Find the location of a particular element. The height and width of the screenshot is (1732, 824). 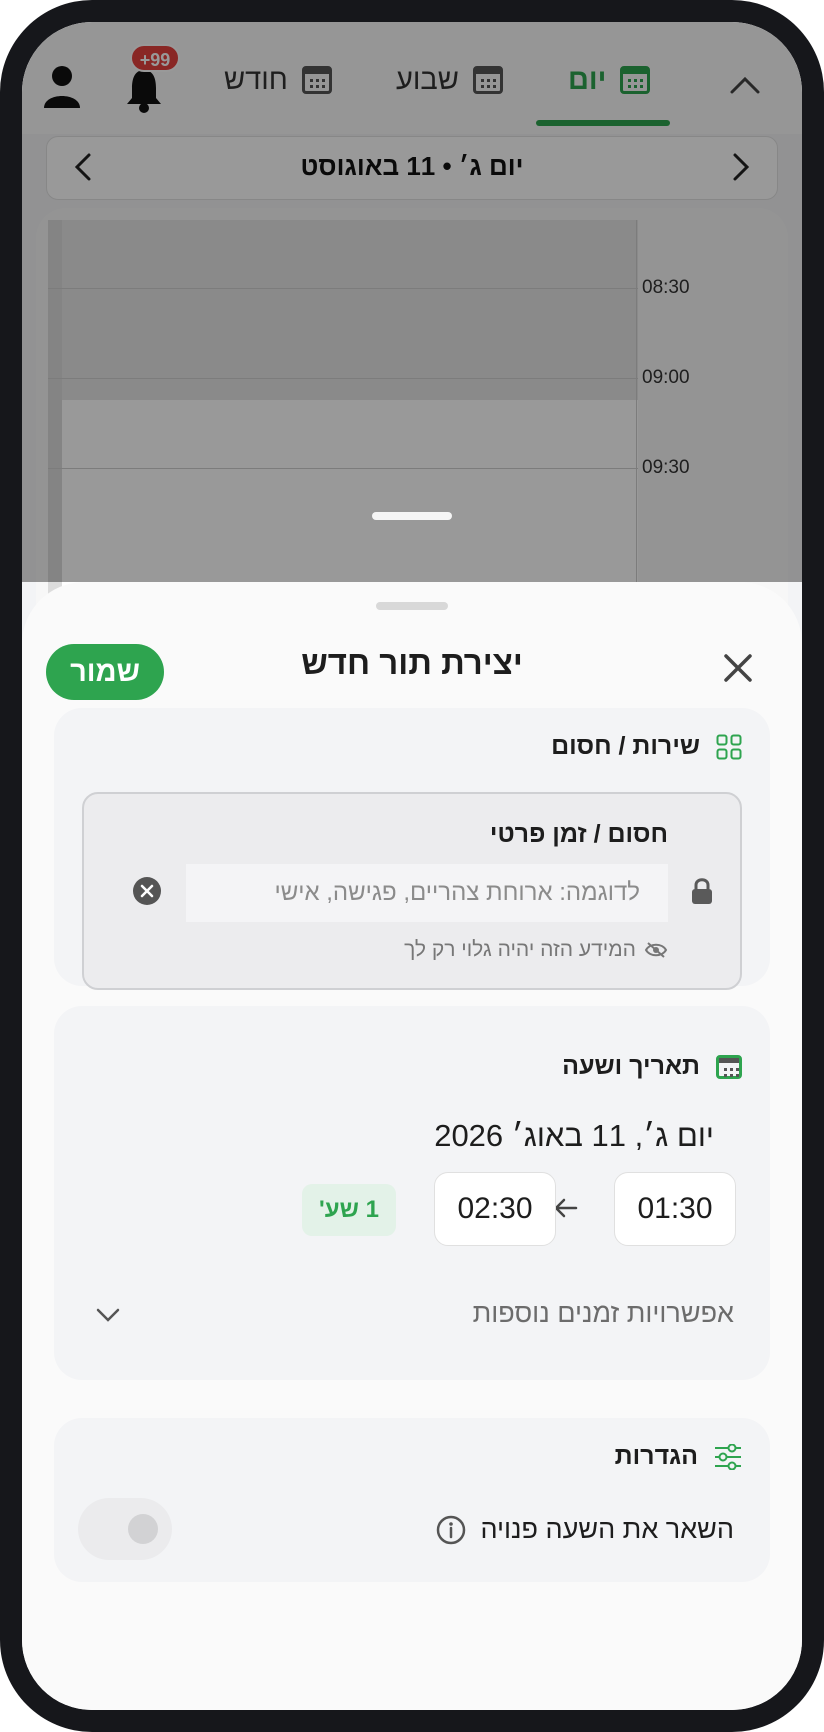

block-time-box: חסום / זמן פרטי המידע הזה יהיה is located at coordinates (412, 891).